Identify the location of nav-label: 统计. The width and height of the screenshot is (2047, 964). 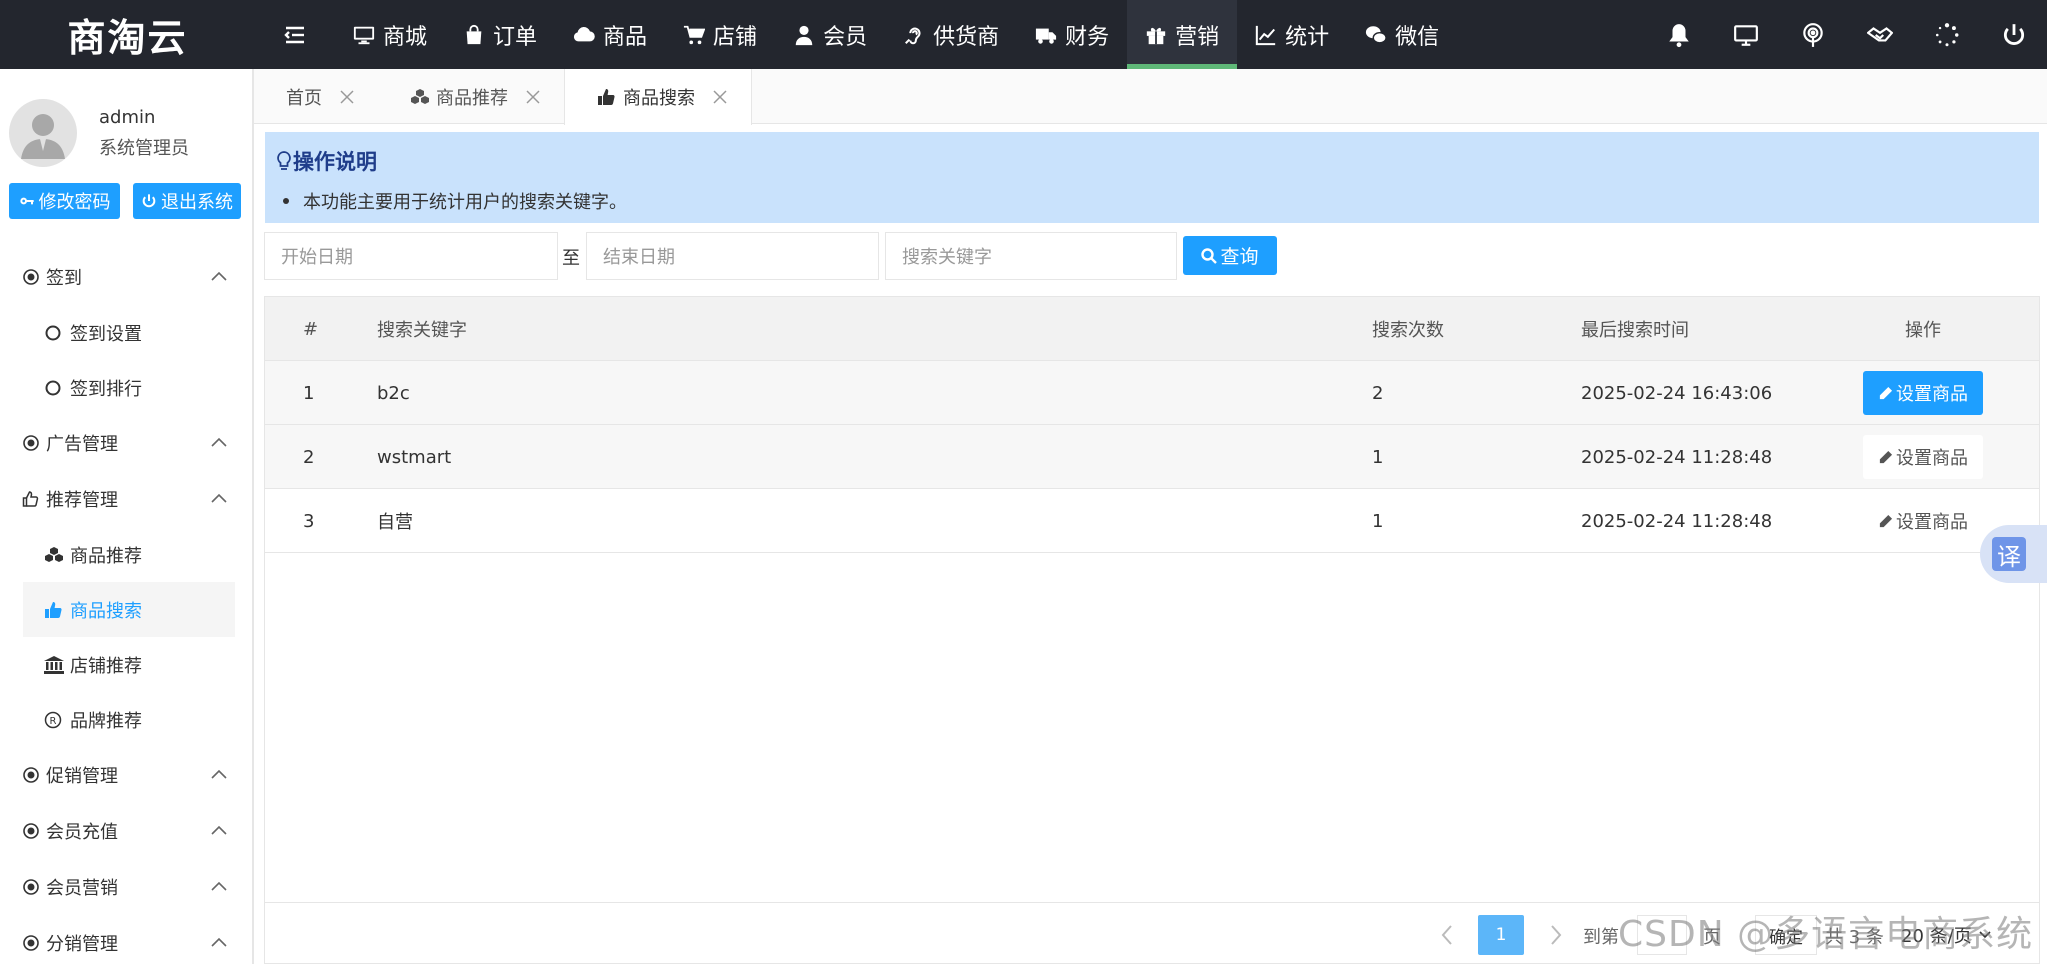
(1307, 37).